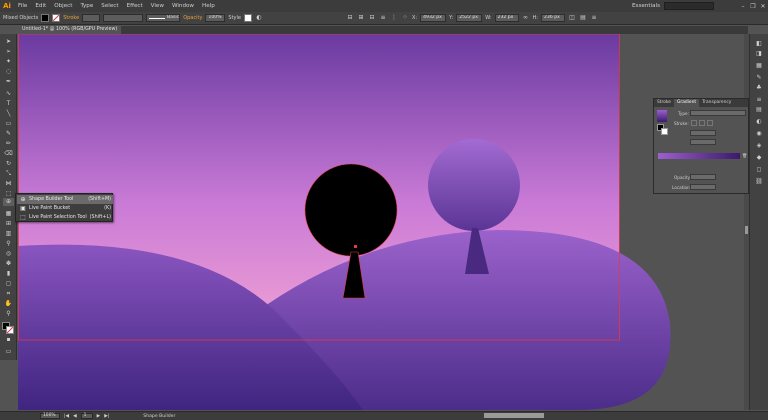 The height and width of the screenshot is (420, 768). Describe the element at coordinates (8, 174) in the screenshot. I see `scale-tool-icon: ⤡` at that location.